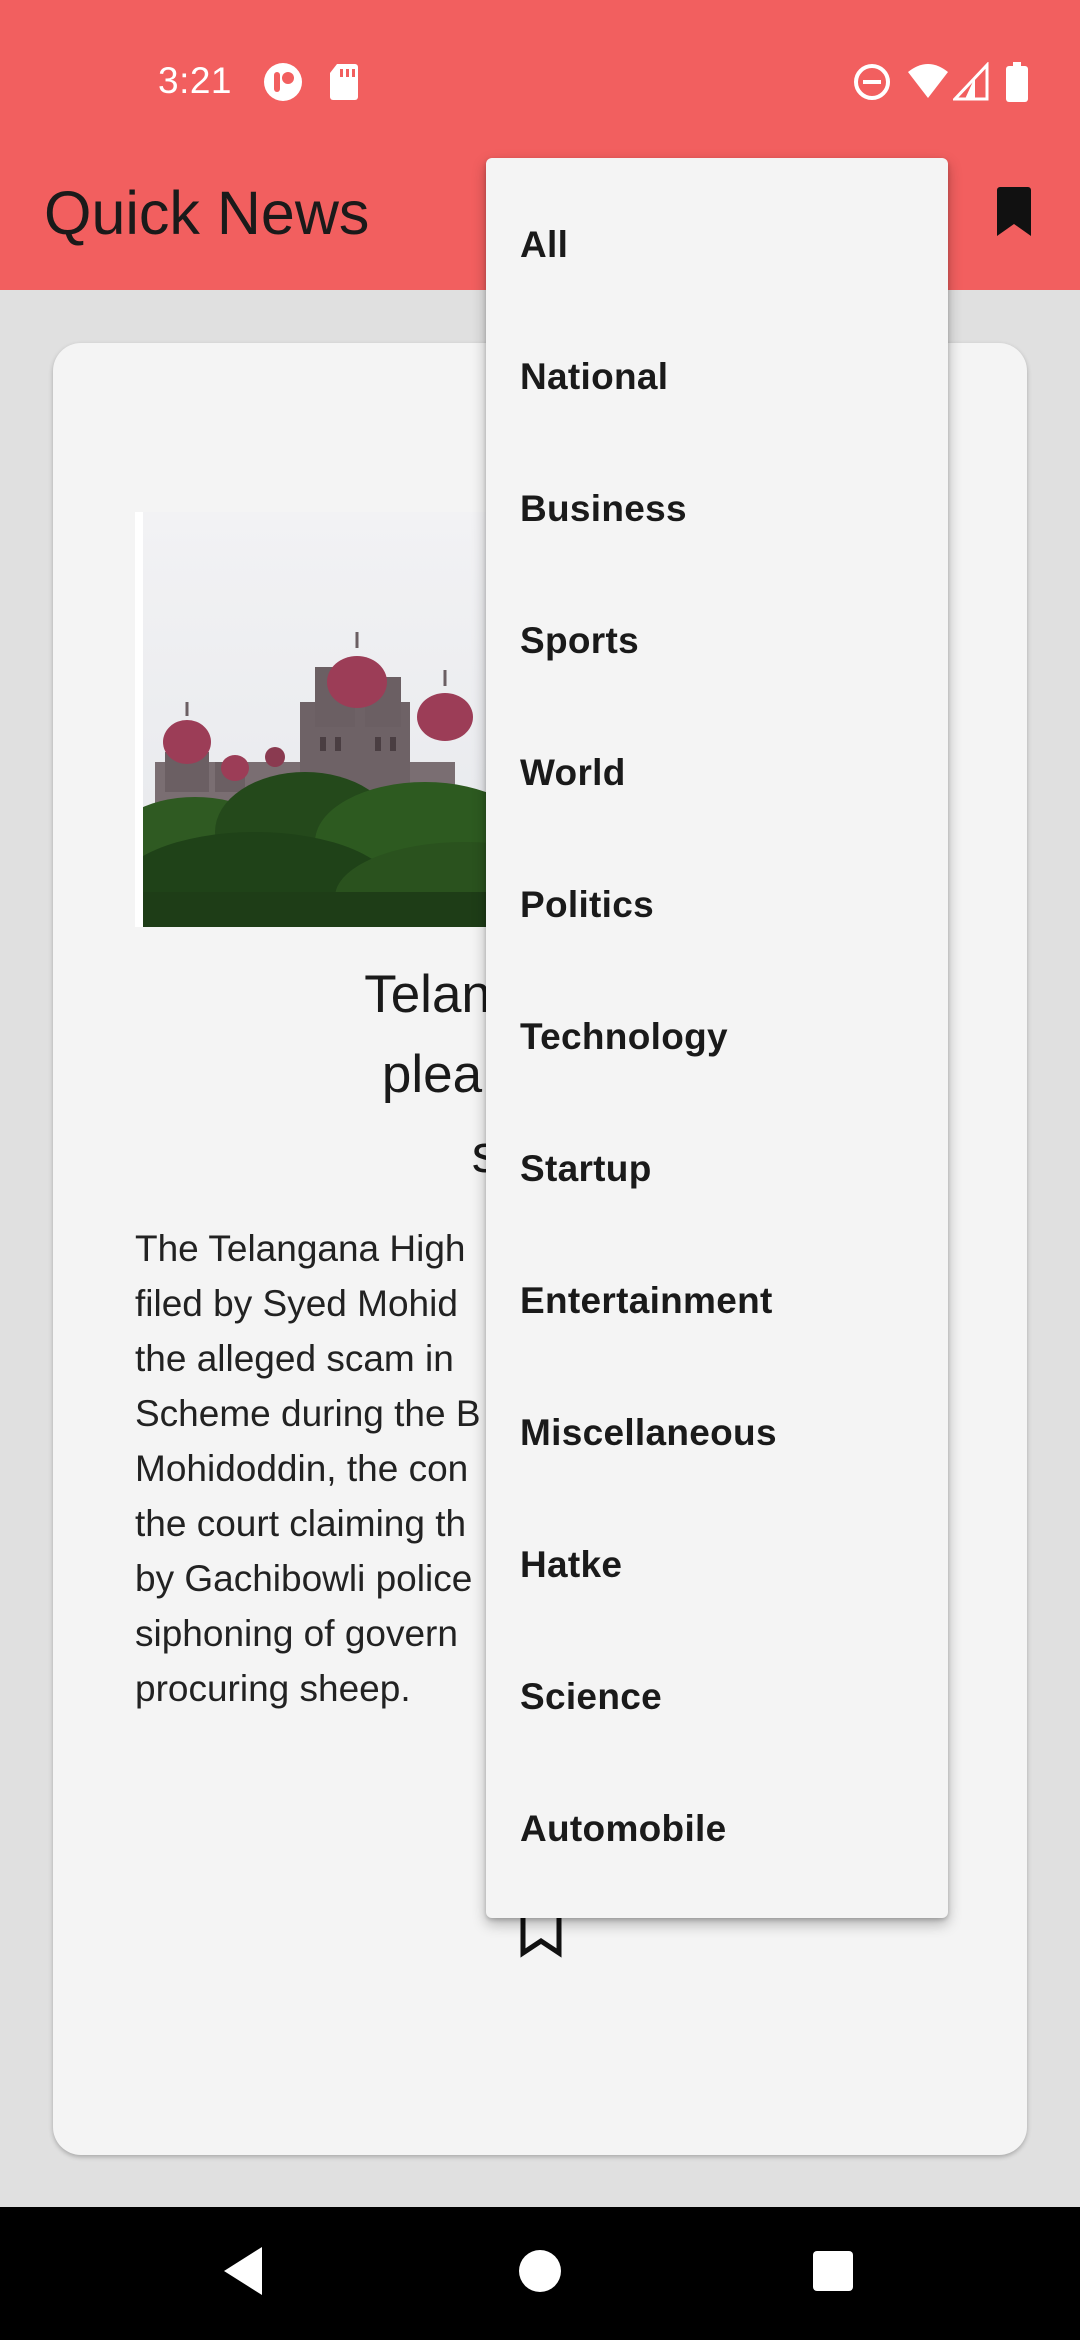 The height and width of the screenshot is (2340, 1080). I want to click on app-notification-icon, so click(283, 84).